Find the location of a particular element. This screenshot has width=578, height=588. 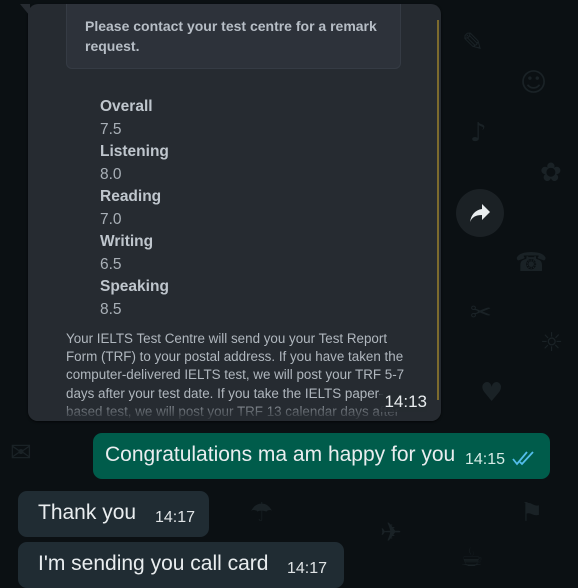

double-check-icon is located at coordinates (523, 458).